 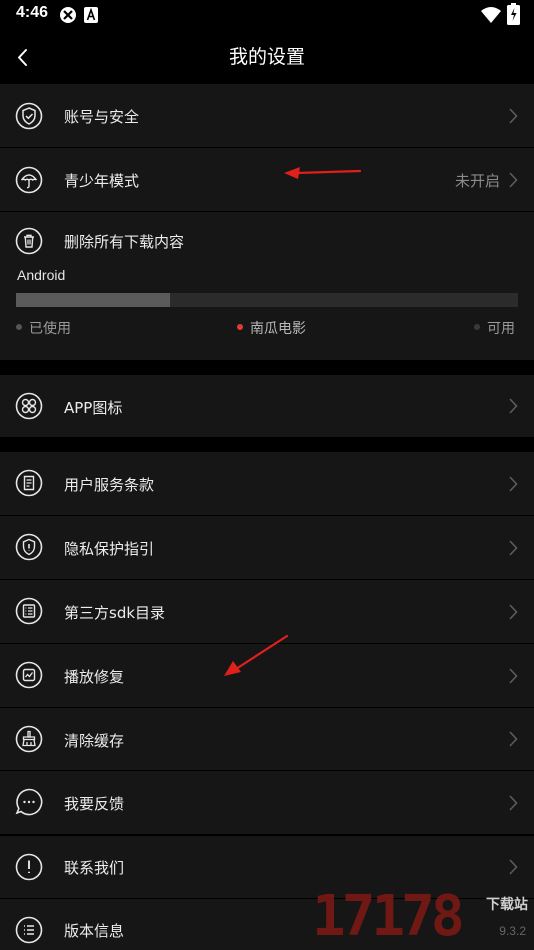 What do you see at coordinates (267, 802) in the screenshot?
I see `settings-row-feedback: 我要反馈` at bounding box center [267, 802].